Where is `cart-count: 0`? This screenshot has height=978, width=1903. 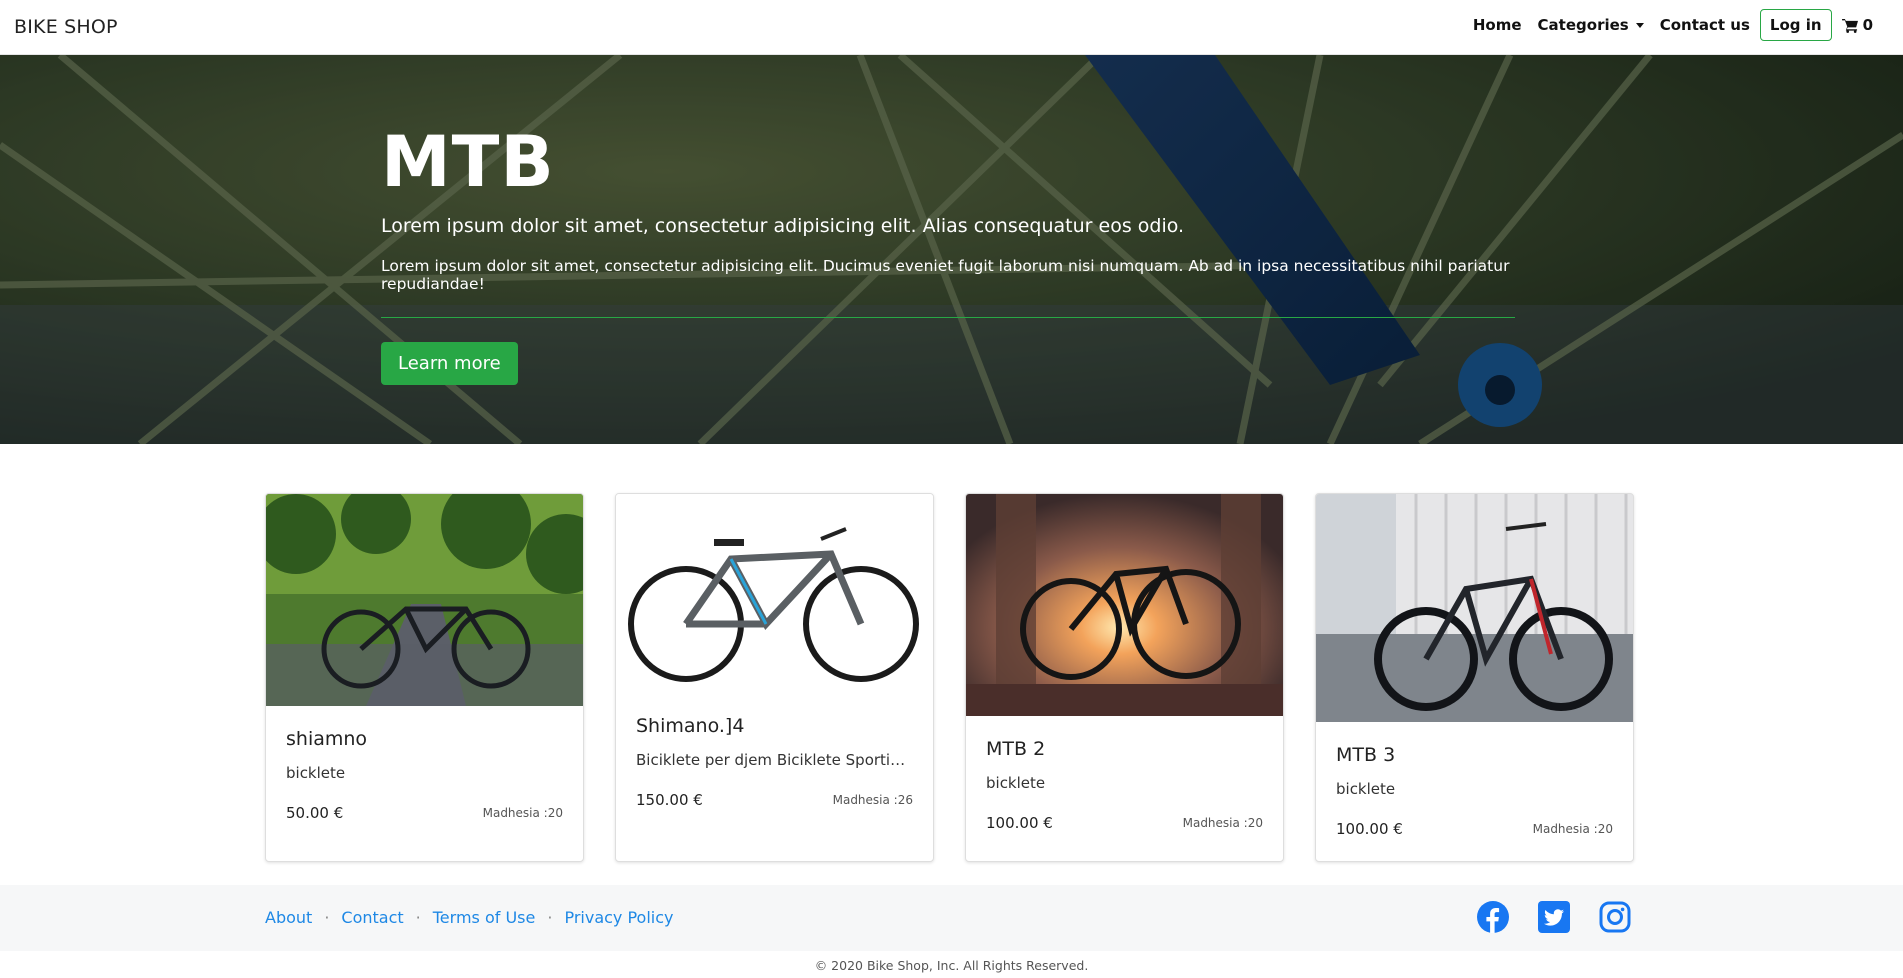
cart-count: 0 is located at coordinates (1867, 25).